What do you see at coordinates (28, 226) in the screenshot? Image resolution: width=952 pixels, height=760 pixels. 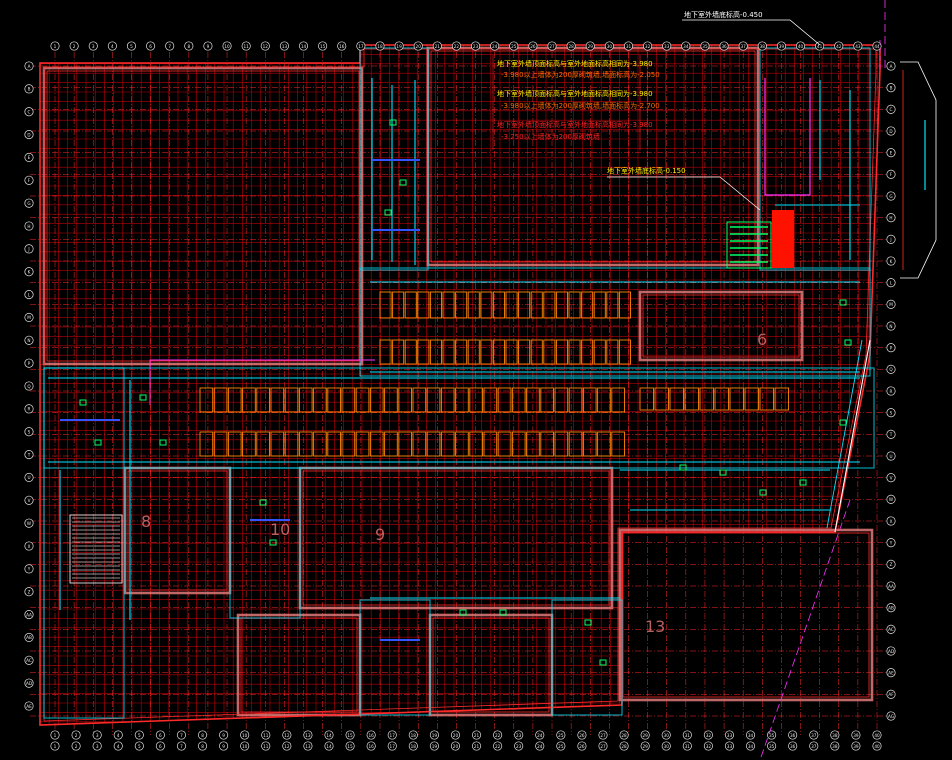 I see `axis-bubble-left-label: H` at bounding box center [28, 226].